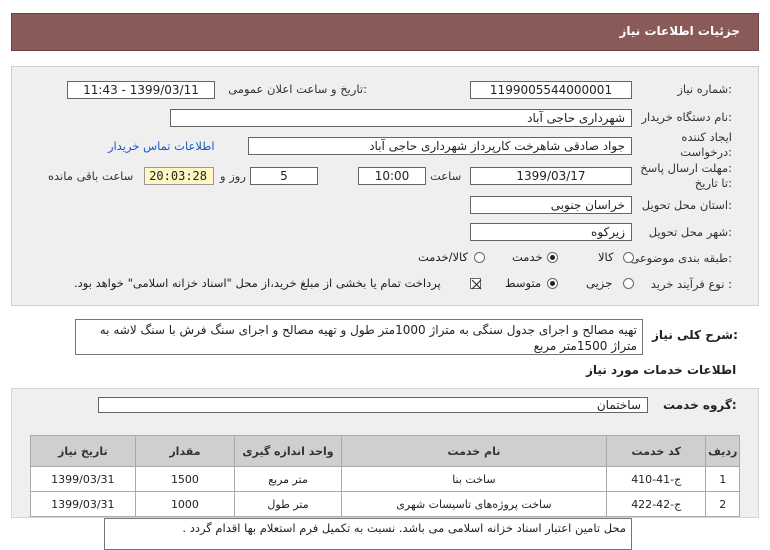  Describe the element at coordinates (552, 257) in the screenshot. I see `category-radio-service` at that location.